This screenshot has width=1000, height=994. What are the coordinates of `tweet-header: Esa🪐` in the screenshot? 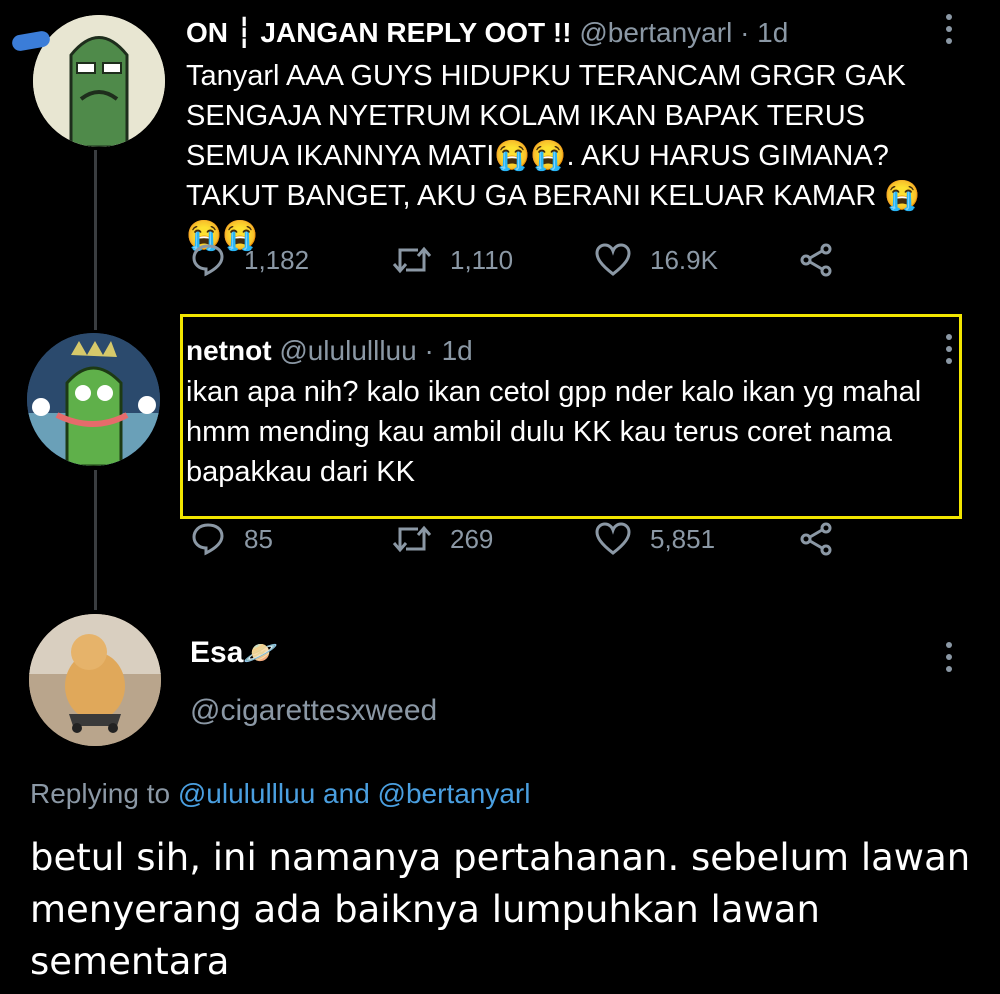 It's located at (234, 653).